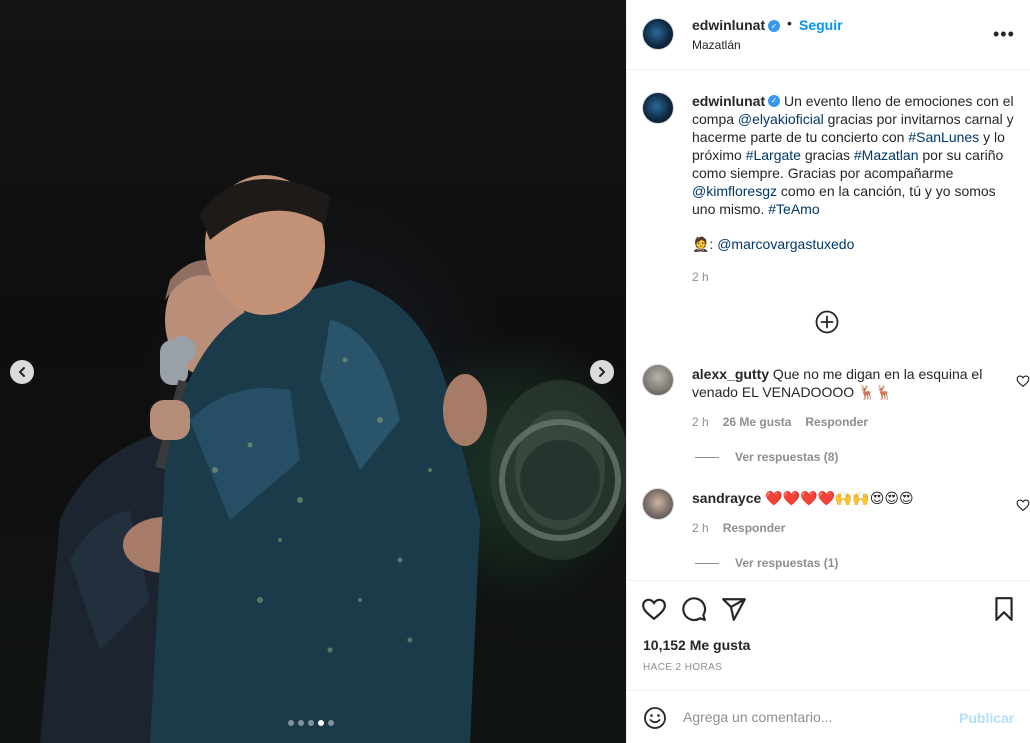  Describe the element at coordinates (658, 108) in the screenshot. I see `caption-author-avatar` at that location.